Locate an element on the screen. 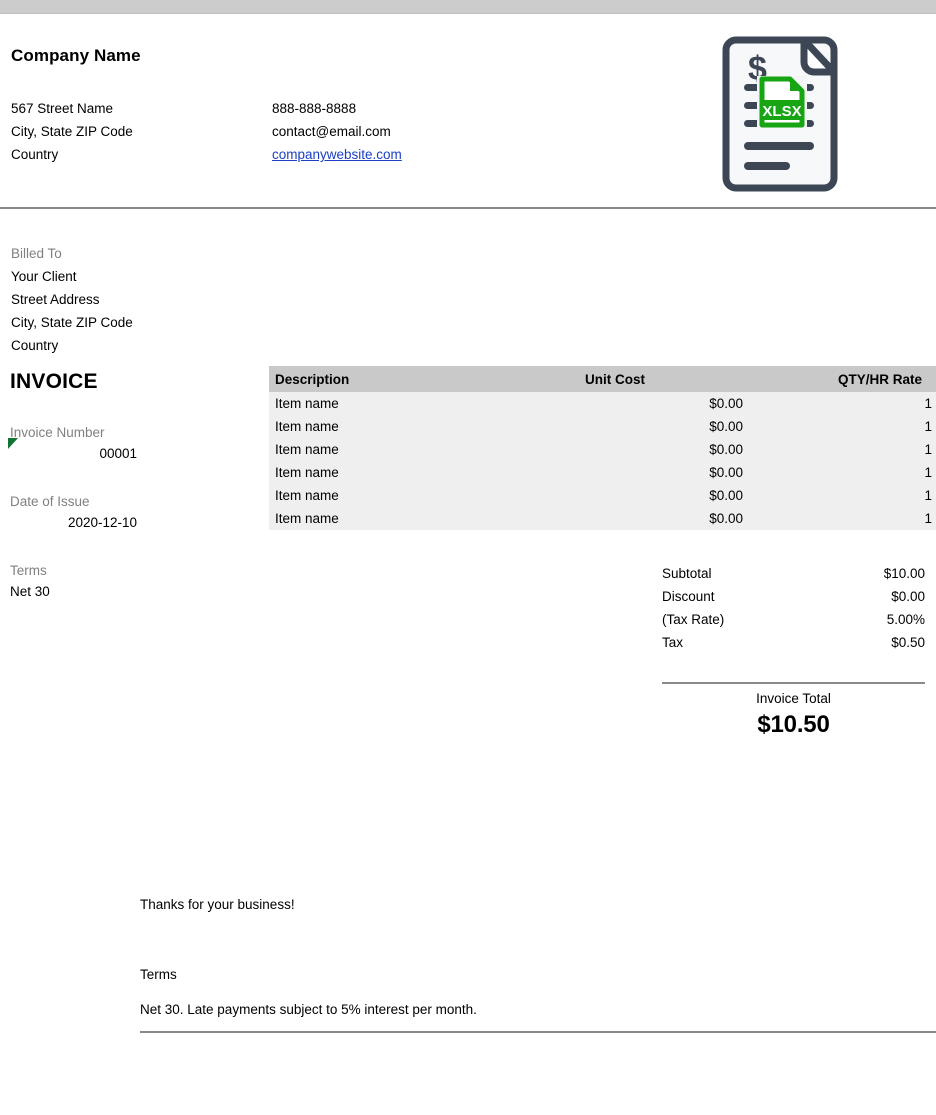  company-address-line-2: City, State ZIP Code is located at coordinates (72, 131).